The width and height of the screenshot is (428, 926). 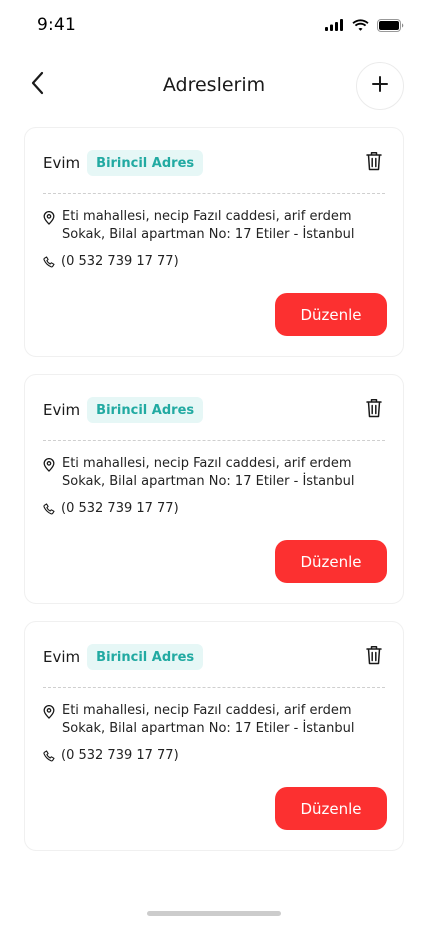 I want to click on page-title: Adreslerim, so click(x=214, y=85).